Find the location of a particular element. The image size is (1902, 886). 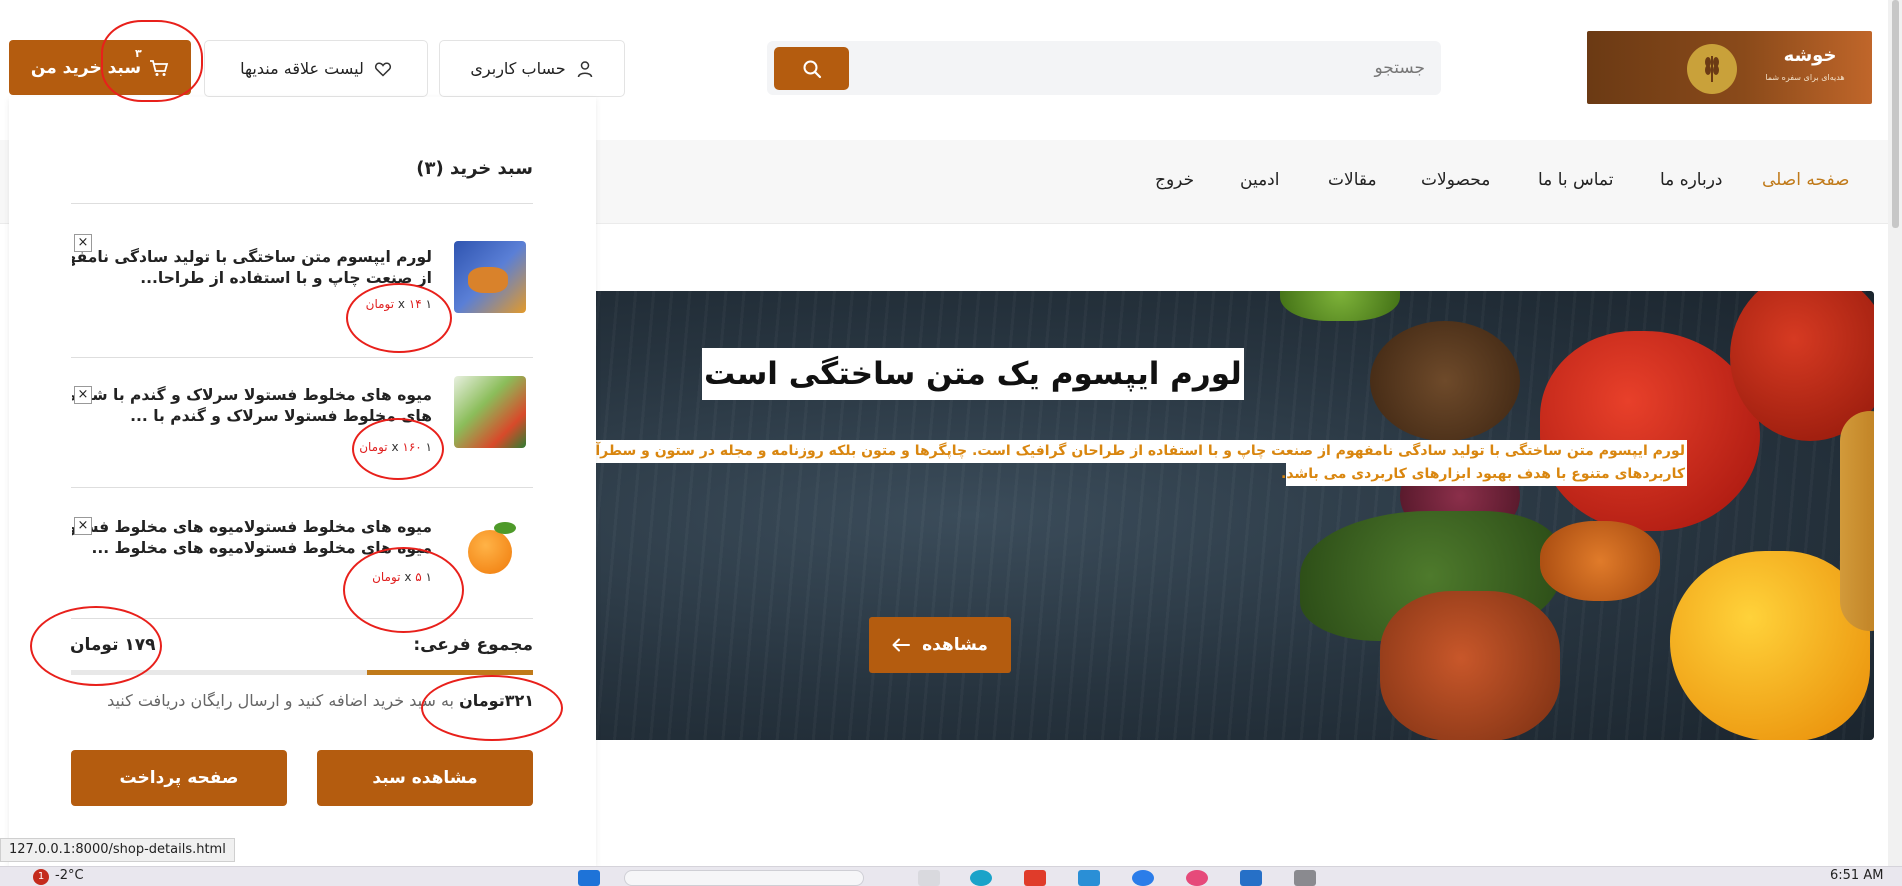

annotation-ring-subtotal is located at coordinates (96, 646).